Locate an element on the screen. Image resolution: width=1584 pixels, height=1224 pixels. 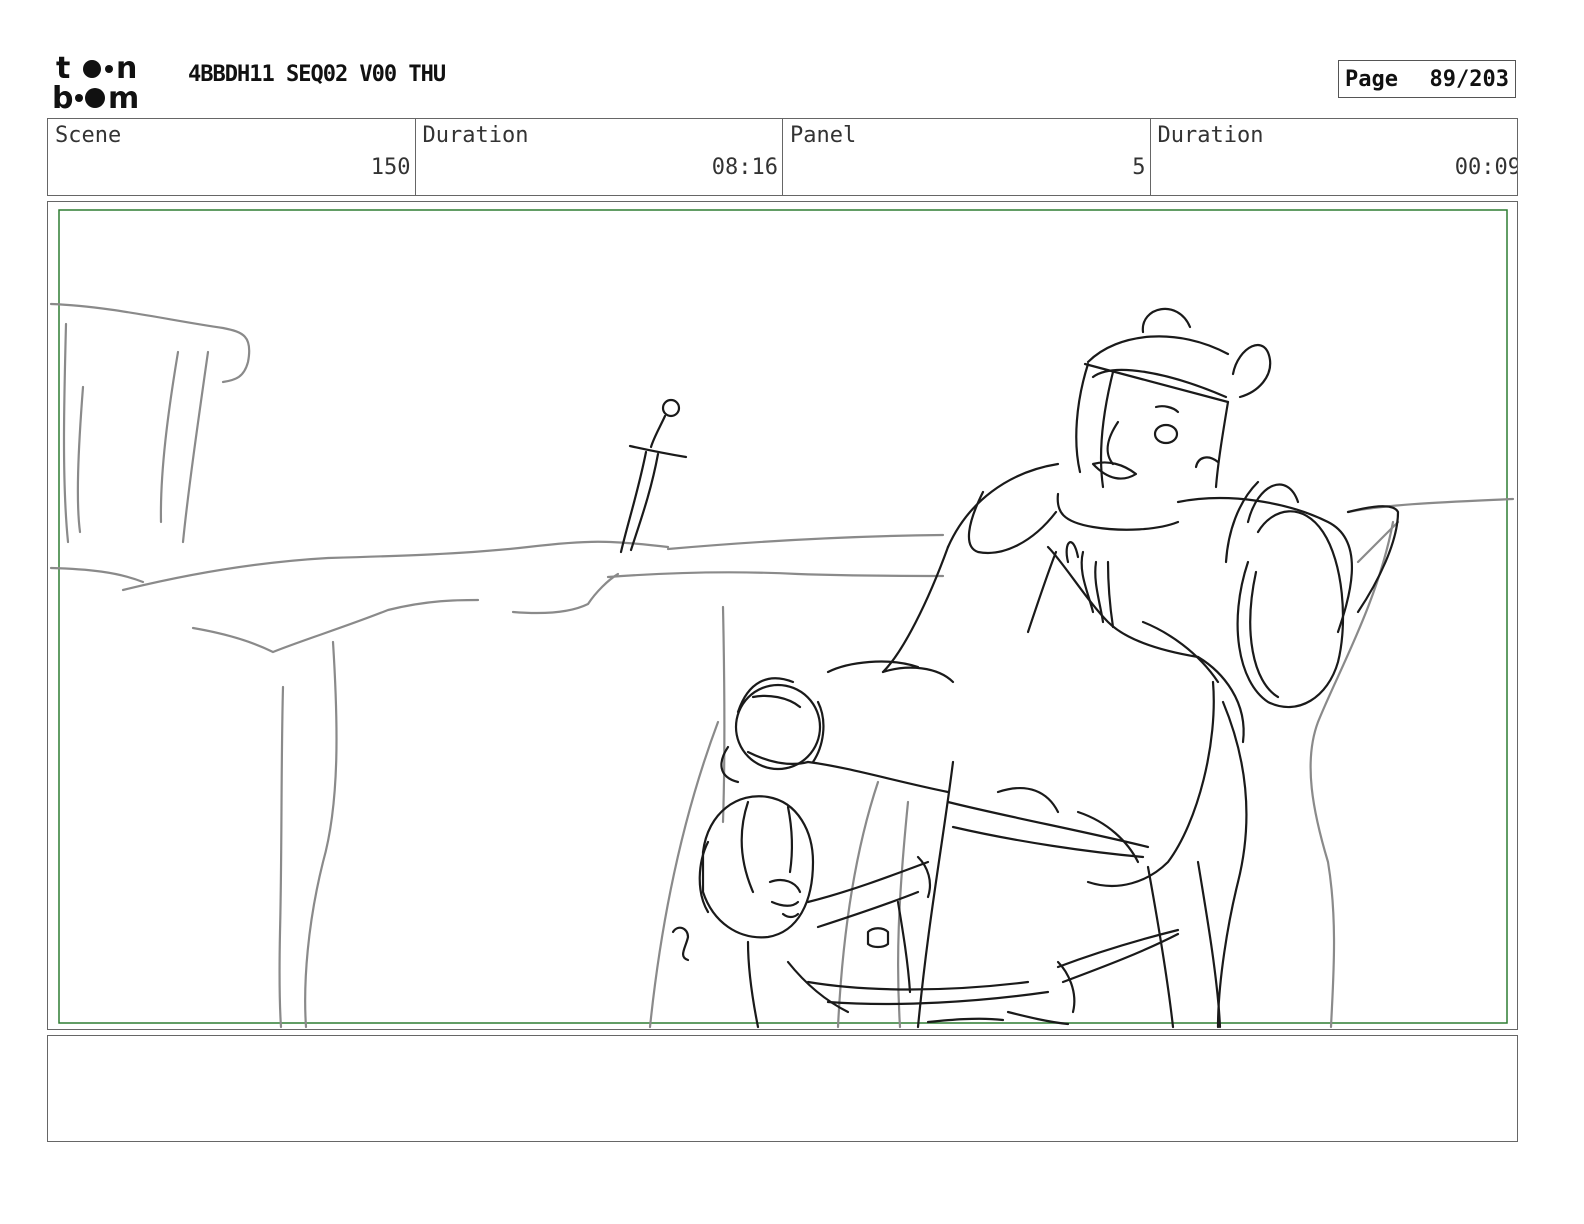
toonboom-logo: t n b m is located at coordinates (108, 83).